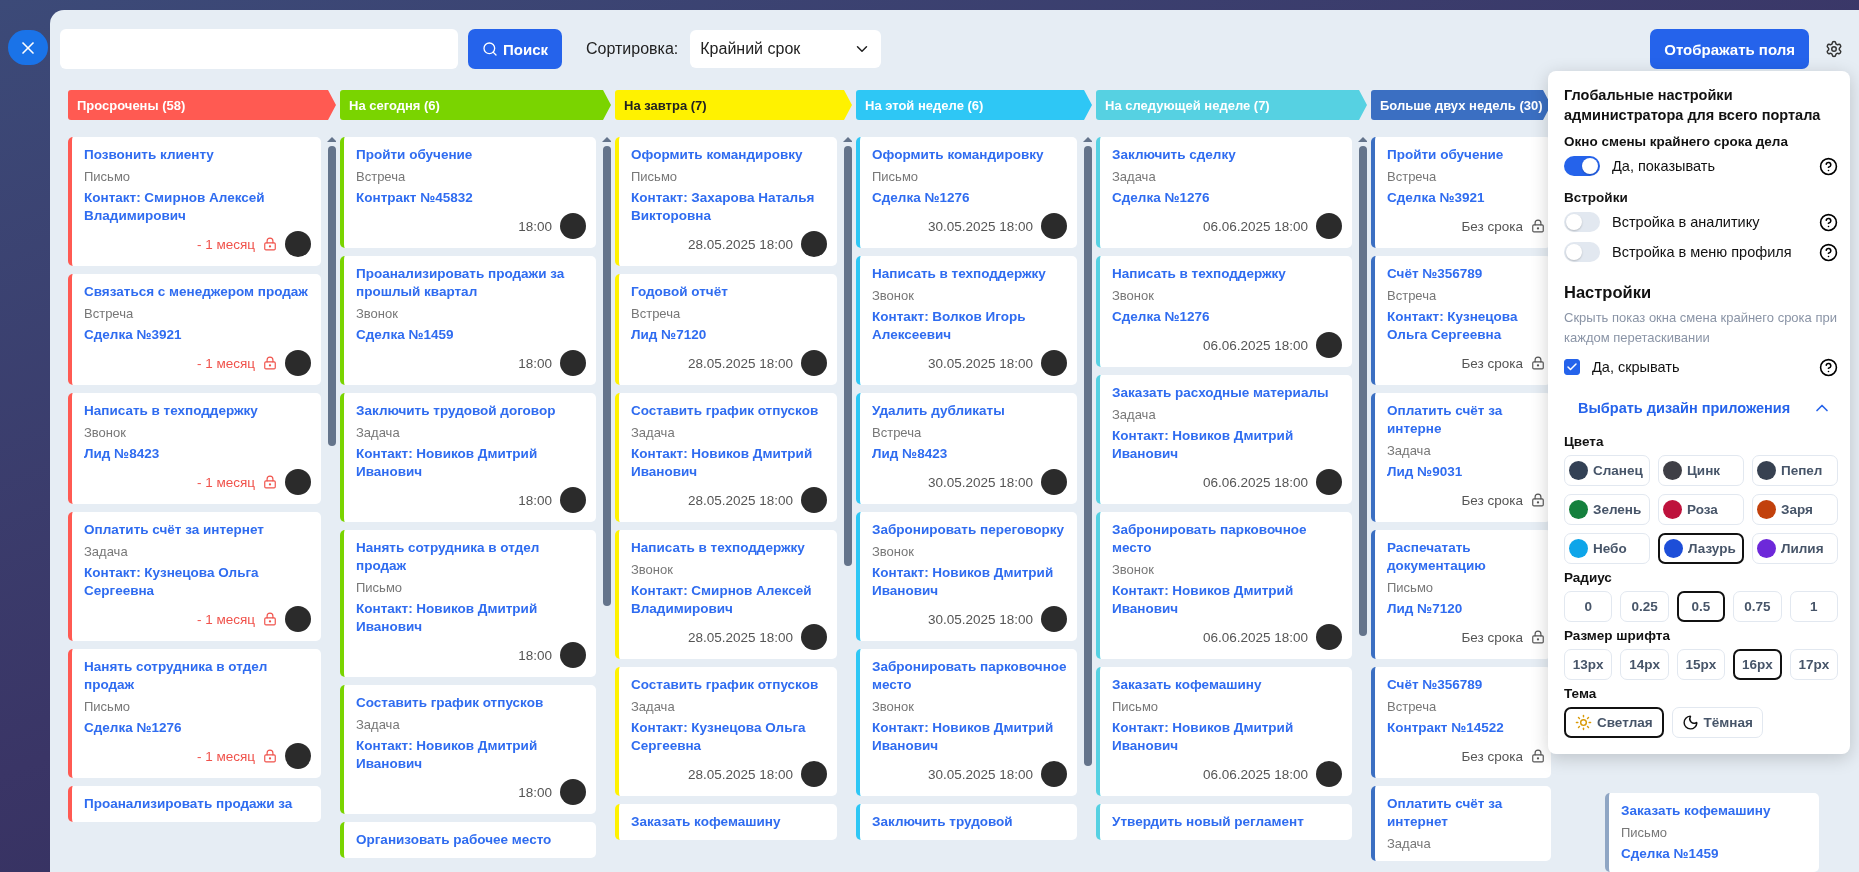  What do you see at coordinates (1607, 470) in the screenshot?
I see `color-option: Сланец` at bounding box center [1607, 470].